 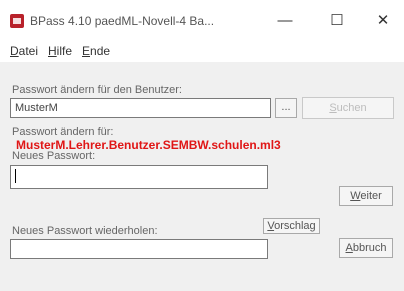 What do you see at coordinates (366, 248) in the screenshot?
I see `cancel-button: Abbruch` at bounding box center [366, 248].